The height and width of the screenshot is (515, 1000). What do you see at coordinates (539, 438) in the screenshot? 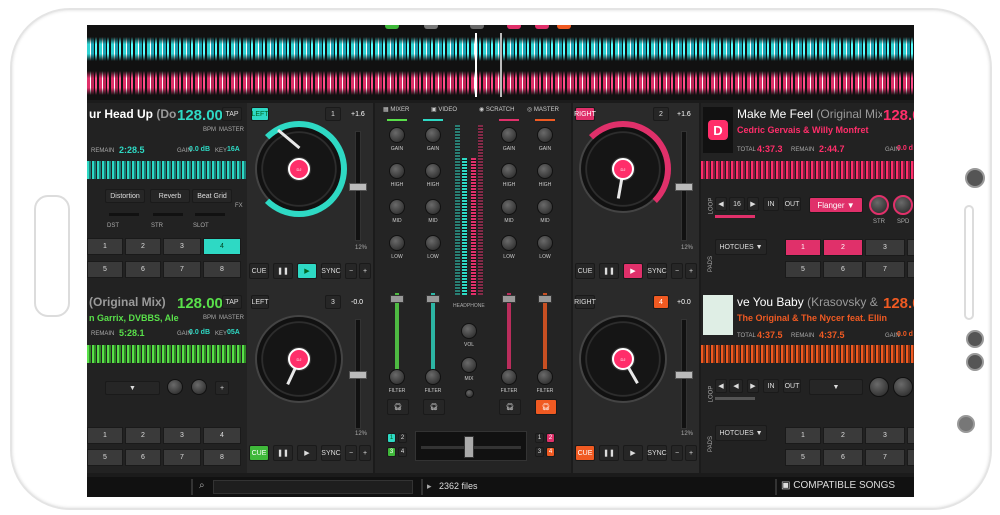
I see `assign-deck-2-alt: 1` at bounding box center [539, 438].